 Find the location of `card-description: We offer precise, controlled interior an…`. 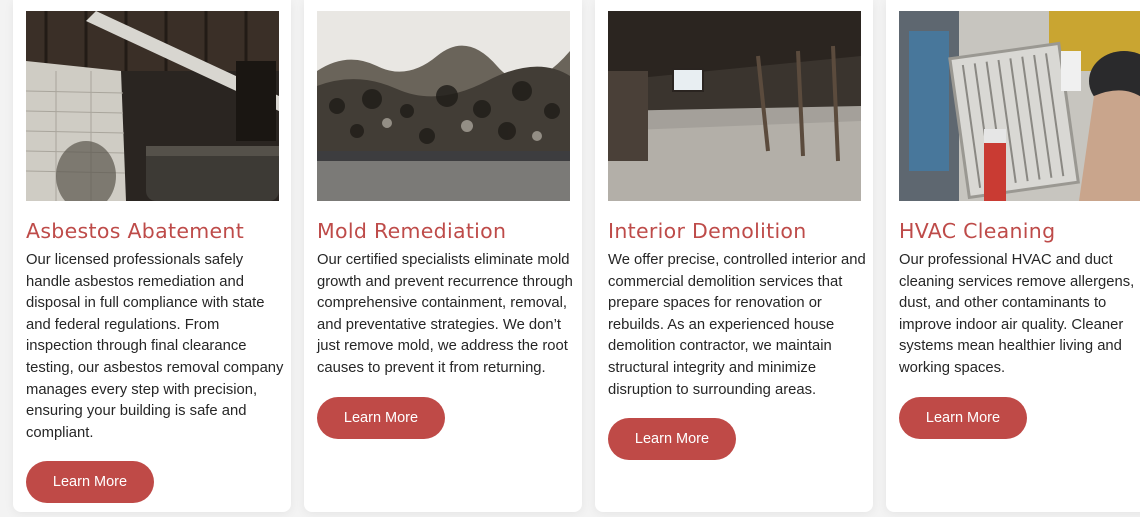

card-description: We offer precise, controlled interior an… is located at coordinates (737, 325).